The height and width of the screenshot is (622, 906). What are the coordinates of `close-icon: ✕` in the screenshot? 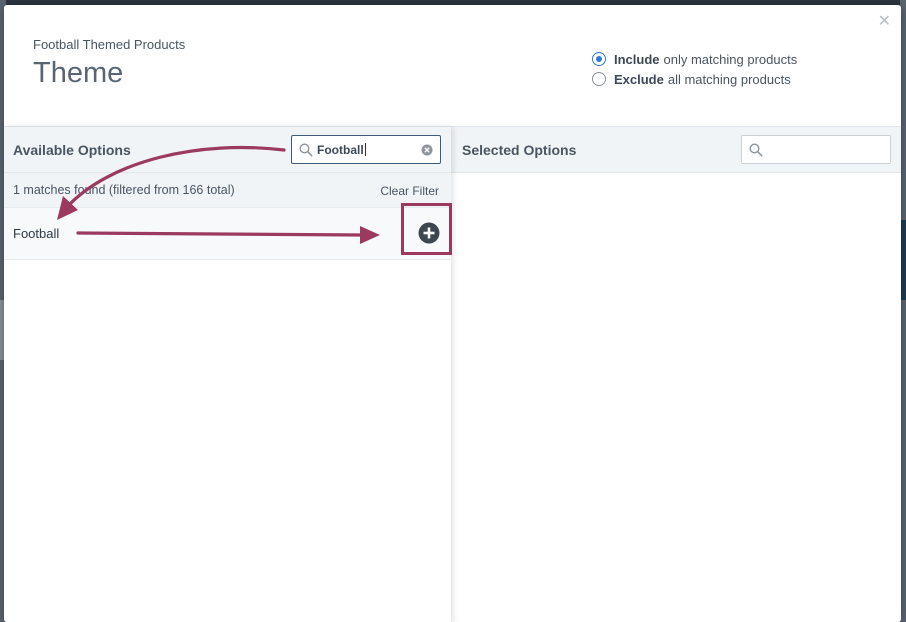 It's located at (884, 21).